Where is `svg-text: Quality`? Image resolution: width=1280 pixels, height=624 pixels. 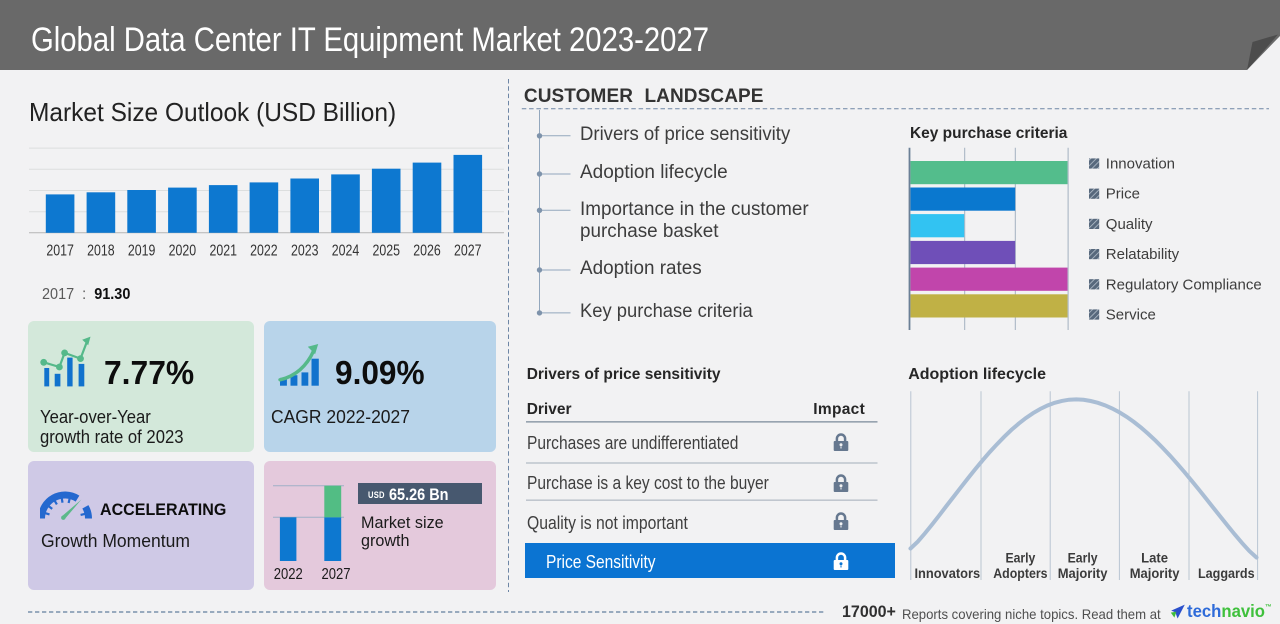
svg-text: Quality is located at coordinates (1129, 224).